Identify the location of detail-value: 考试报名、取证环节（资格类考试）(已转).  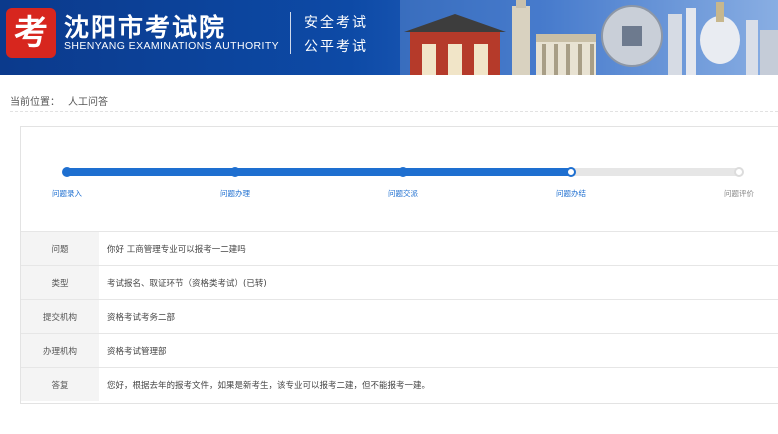
(438, 282).